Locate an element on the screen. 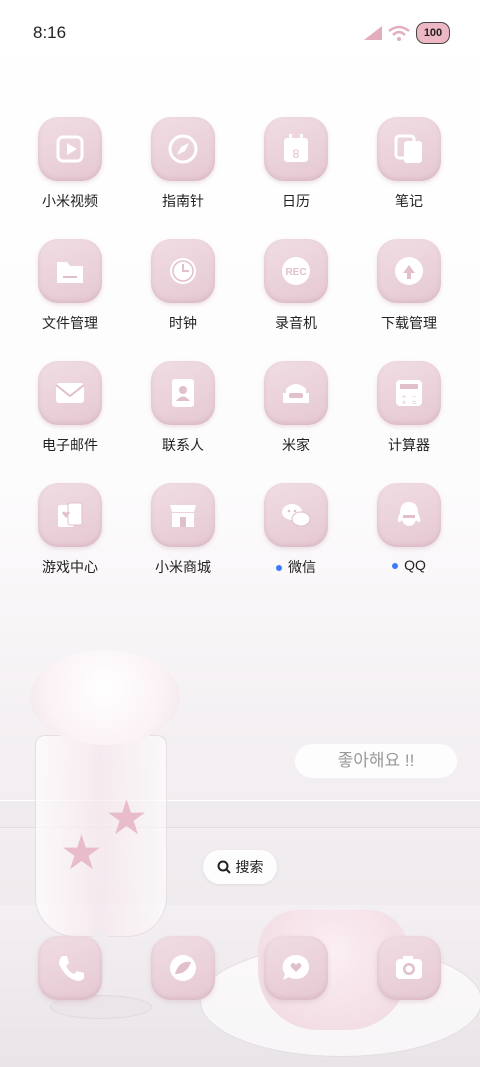 The width and height of the screenshot is (480, 1067). app-wechat: 微信 is located at coordinates (296, 530).